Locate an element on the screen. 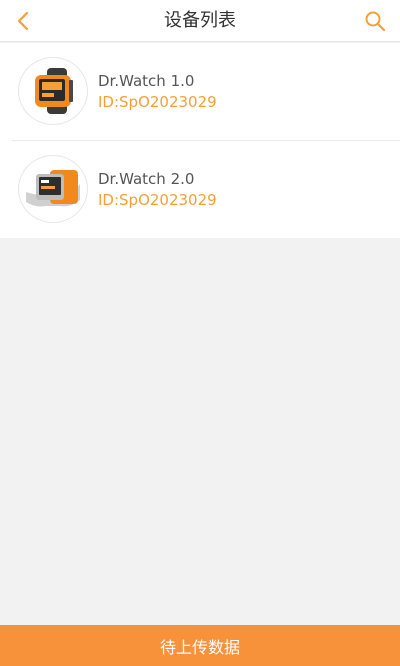  search-icon is located at coordinates (375, 21).